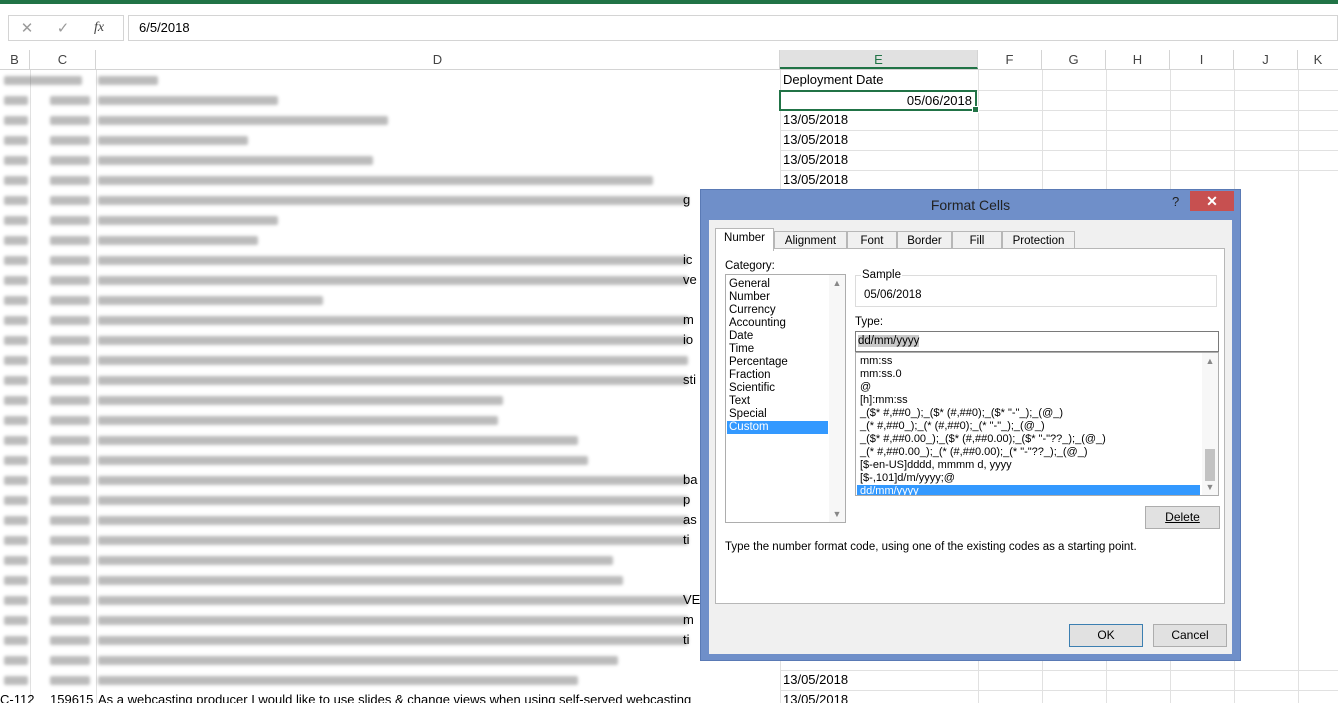  I want to click on insert-function-icon: fx, so click(99, 28).